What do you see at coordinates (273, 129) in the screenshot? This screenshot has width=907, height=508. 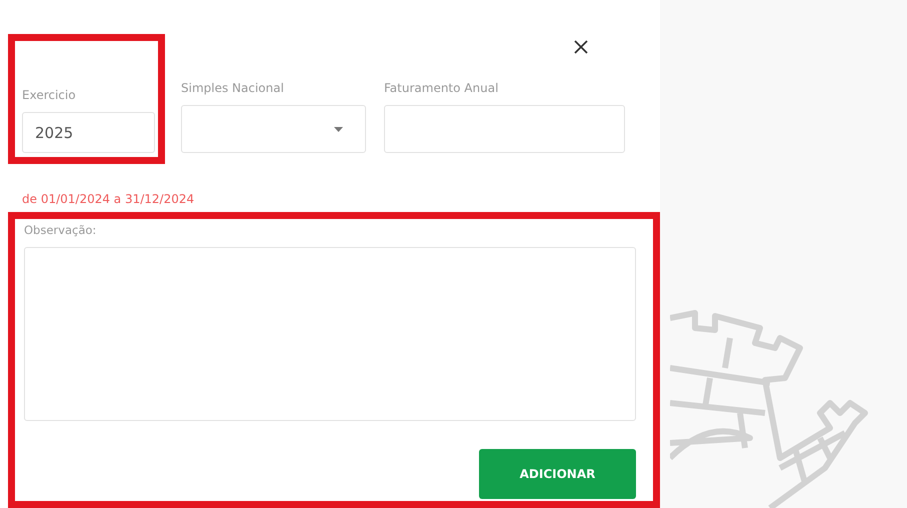 I see `select-field` at bounding box center [273, 129].